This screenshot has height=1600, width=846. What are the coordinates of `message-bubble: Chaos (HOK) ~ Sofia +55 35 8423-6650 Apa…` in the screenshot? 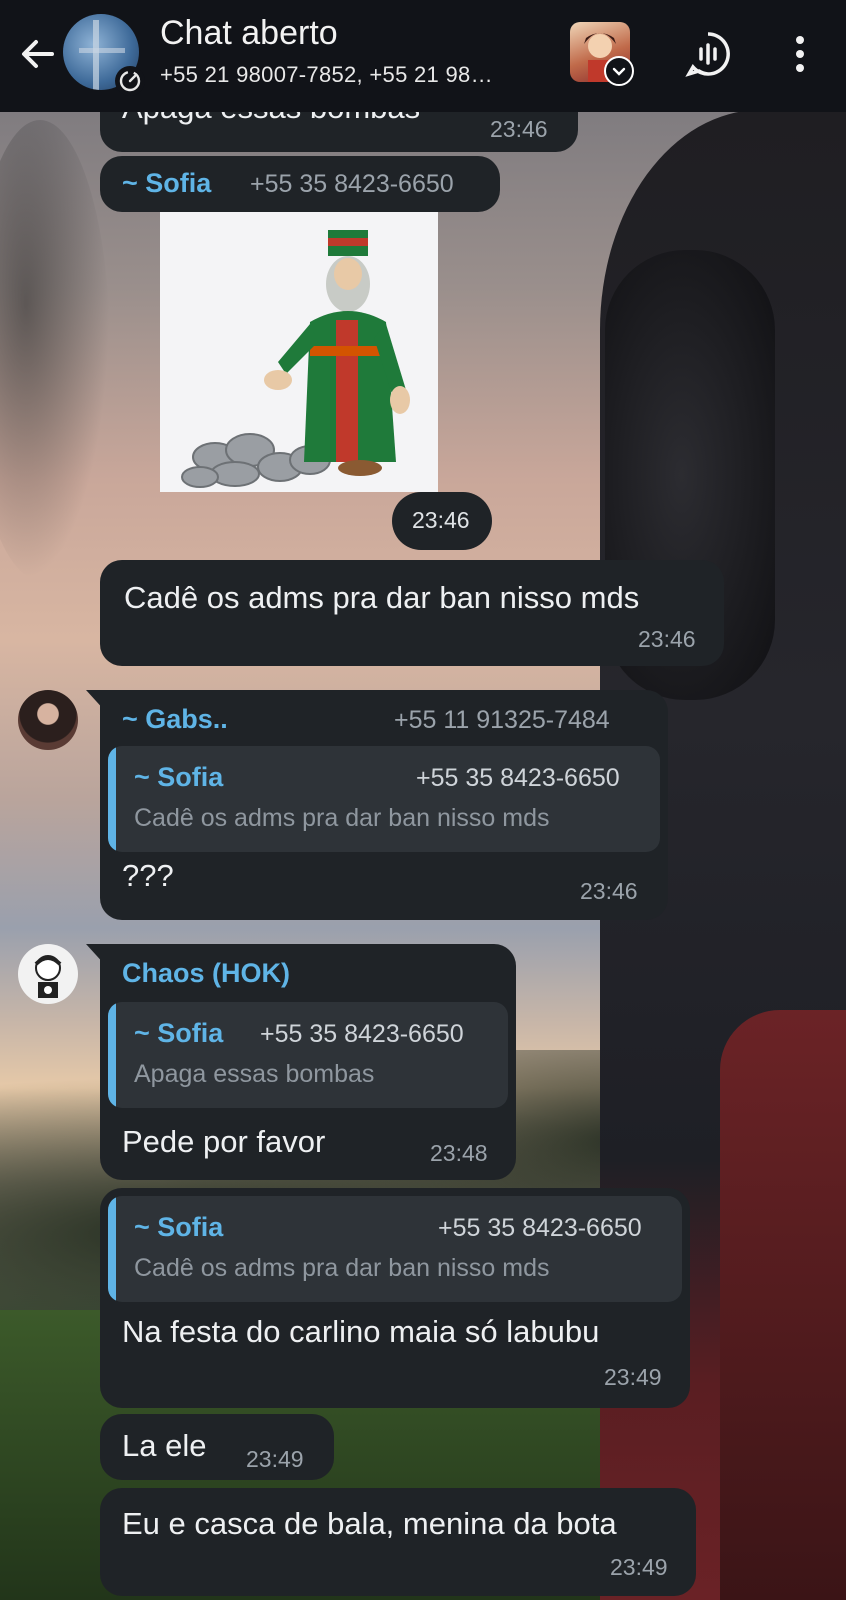 It's located at (301, 1062).